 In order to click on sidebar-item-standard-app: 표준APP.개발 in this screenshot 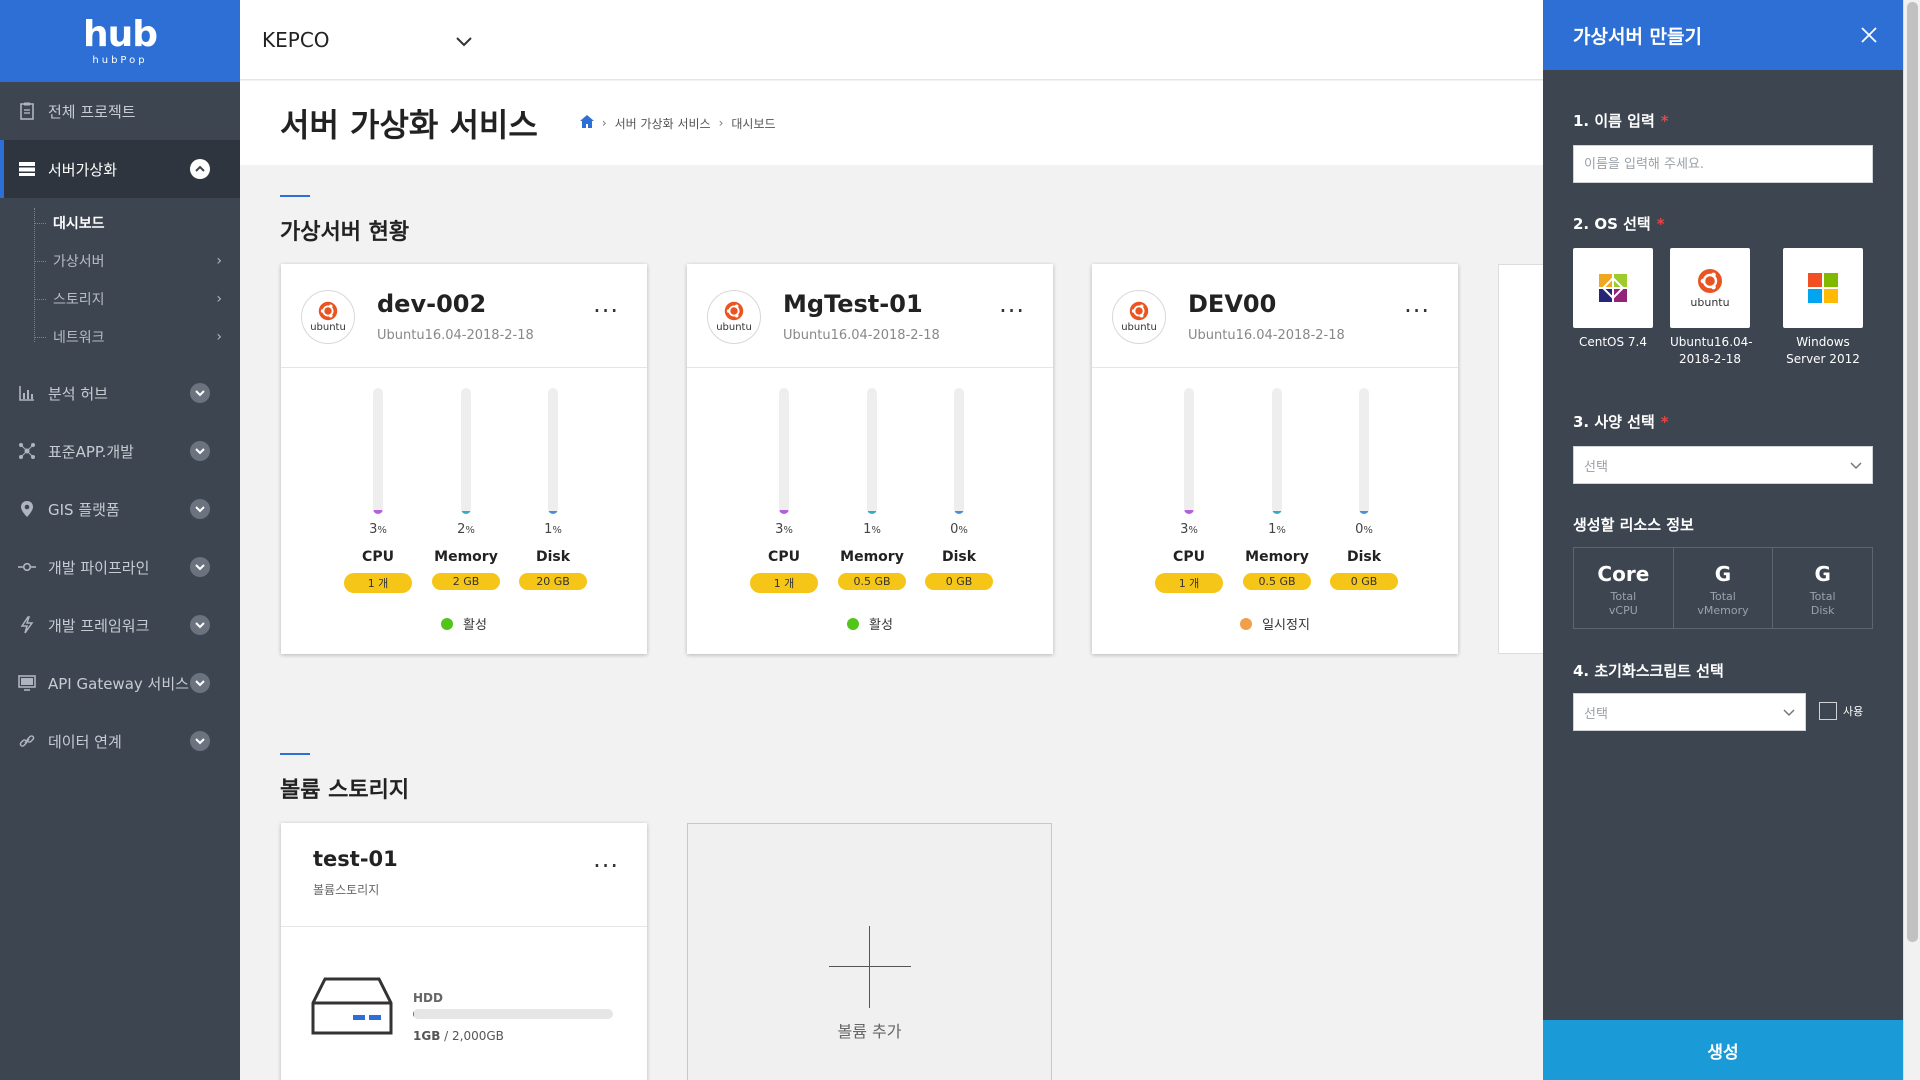, I will do `click(120, 451)`.